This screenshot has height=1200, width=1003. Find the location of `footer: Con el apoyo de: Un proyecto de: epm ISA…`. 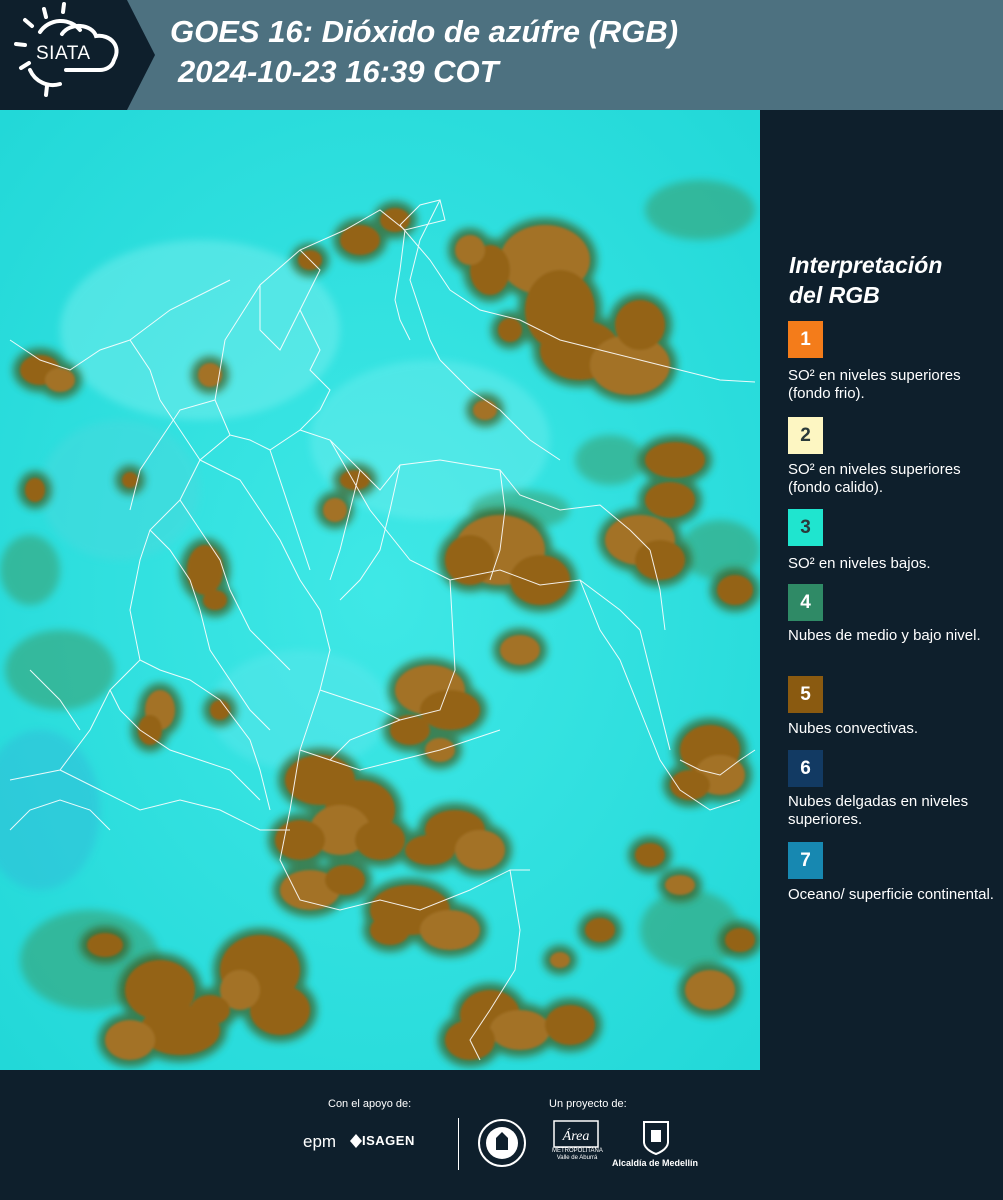

footer: Con el apoyo de: Un proyecto de: epm ISA… is located at coordinates (501, 1135).